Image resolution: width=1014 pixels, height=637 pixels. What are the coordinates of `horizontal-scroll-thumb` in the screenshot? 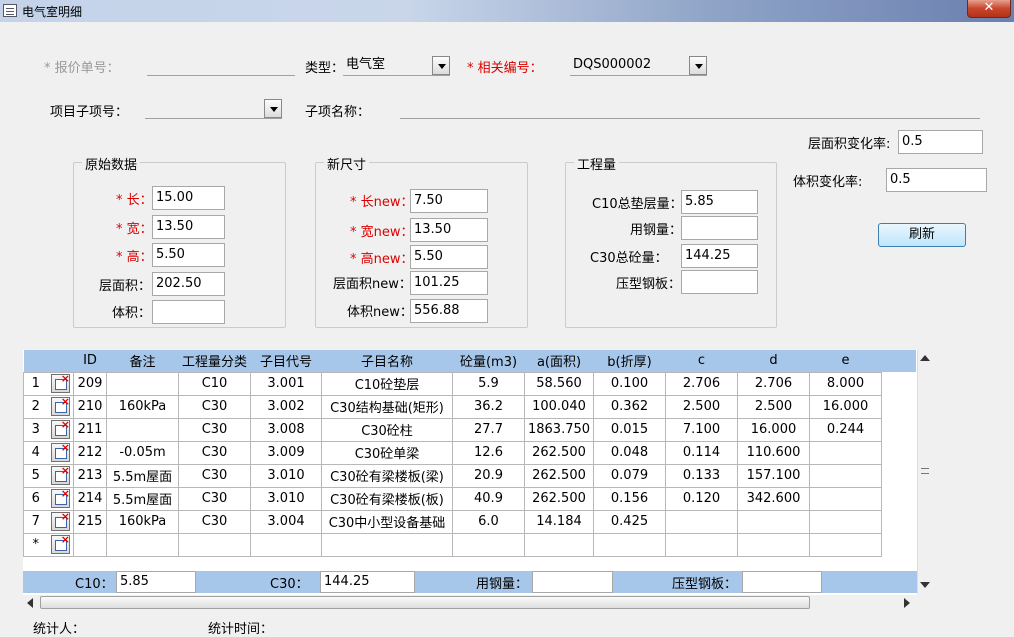 It's located at (425, 602).